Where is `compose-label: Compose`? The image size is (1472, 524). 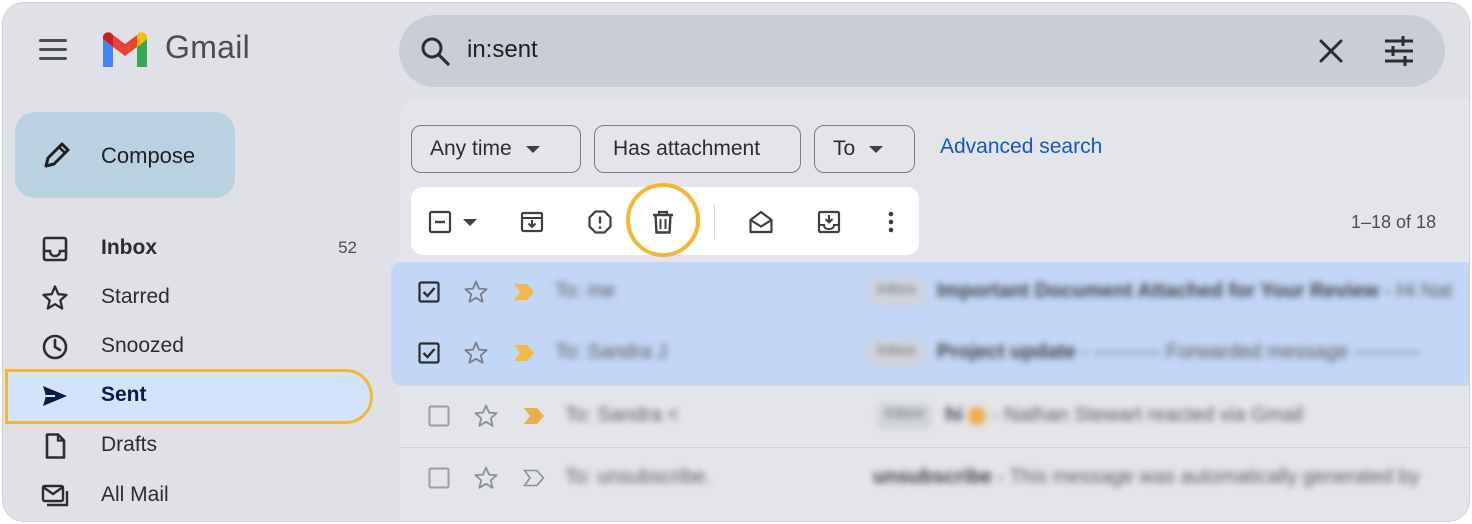 compose-label: Compose is located at coordinates (148, 155).